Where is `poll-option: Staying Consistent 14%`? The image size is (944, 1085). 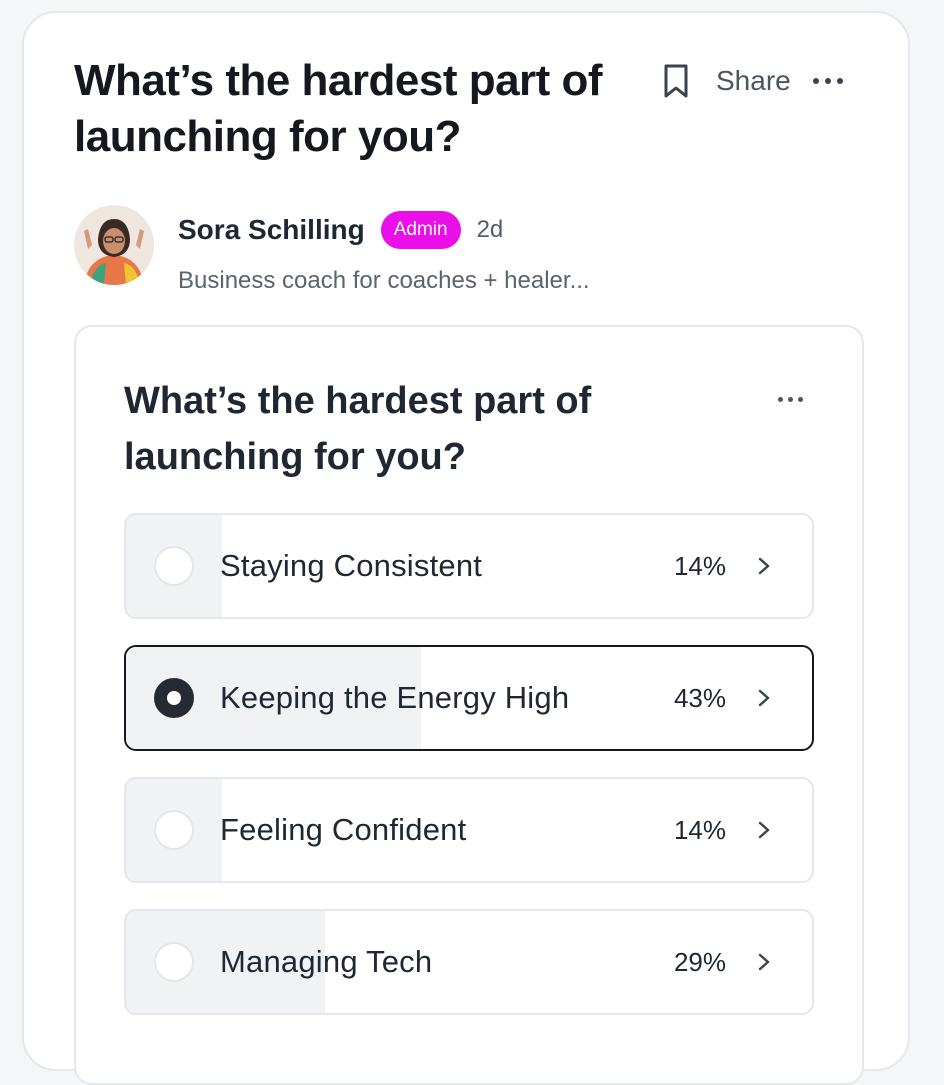
poll-option: Staying Consistent 14% is located at coordinates (469, 566).